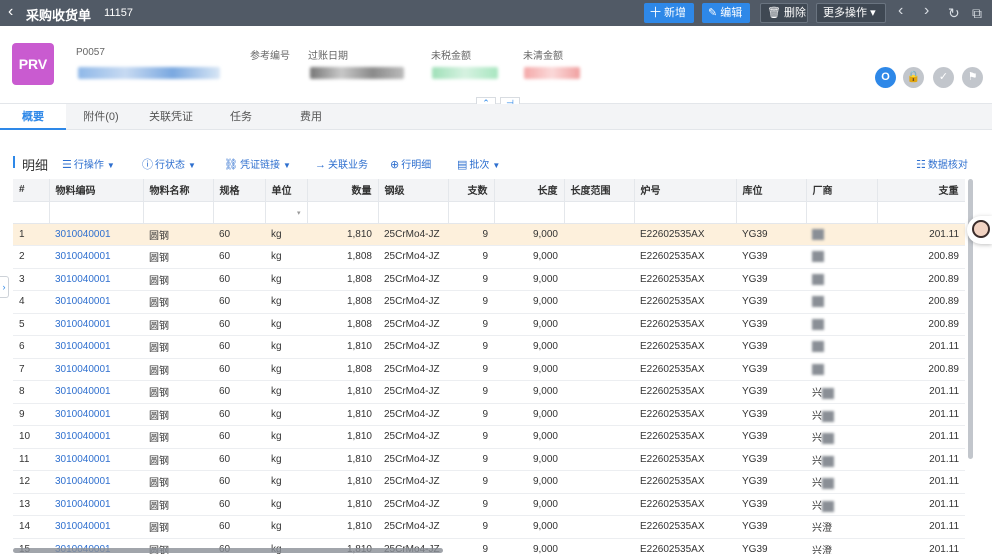 The image size is (992, 558). I want to click on delete-button: 🗑 删除, so click(784, 13).